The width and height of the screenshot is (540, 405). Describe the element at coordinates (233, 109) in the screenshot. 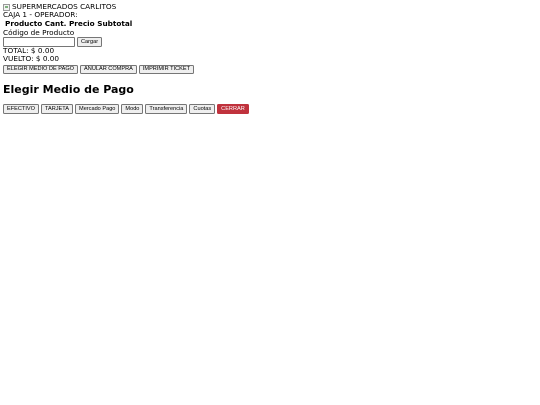

I see `close-modal-button: CERRAR` at that location.